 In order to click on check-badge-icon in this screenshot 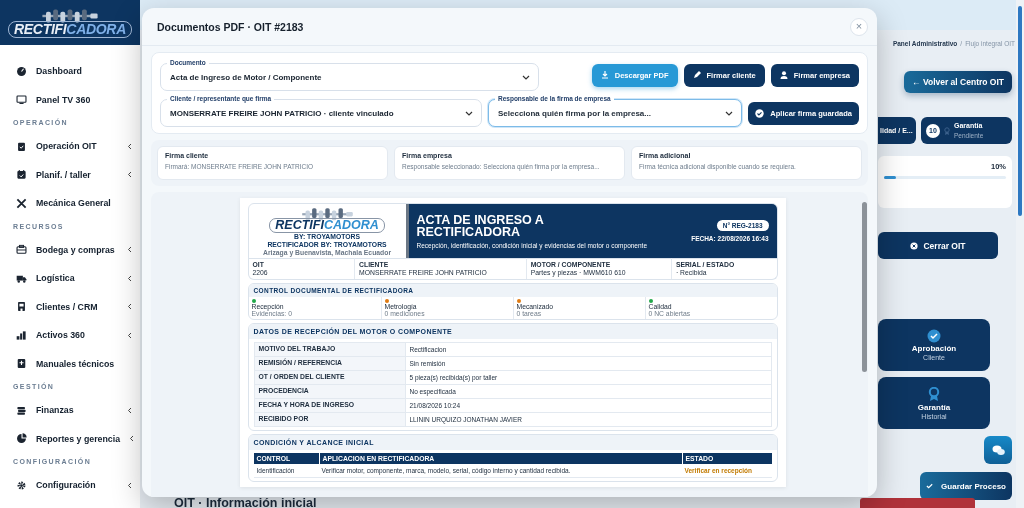, I will do `click(934, 336)`.